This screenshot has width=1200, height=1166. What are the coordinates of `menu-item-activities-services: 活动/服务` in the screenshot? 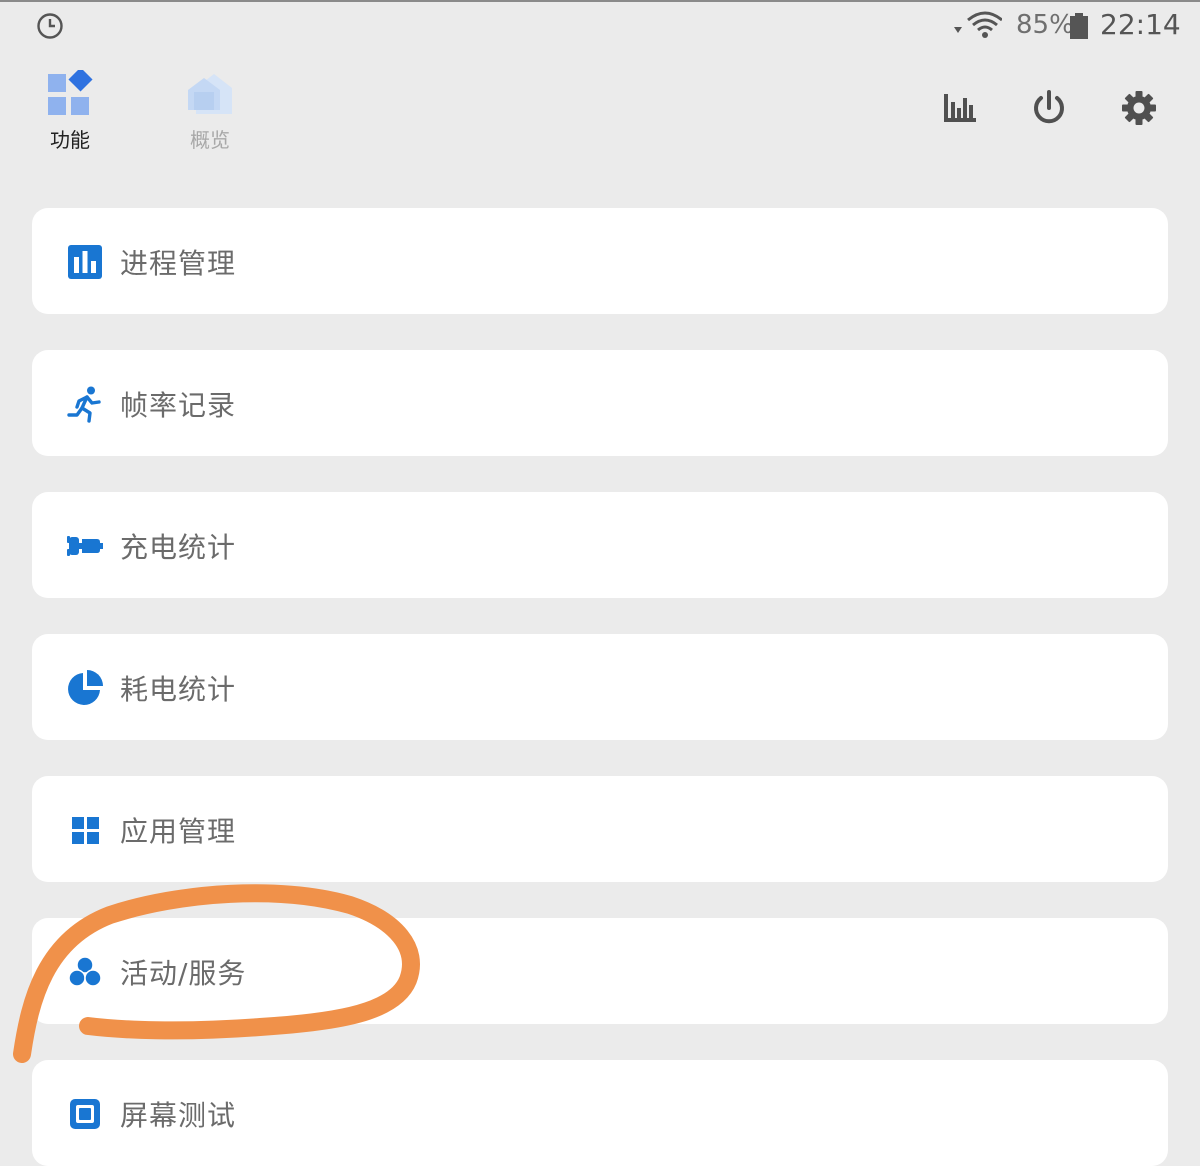 It's located at (600, 971).